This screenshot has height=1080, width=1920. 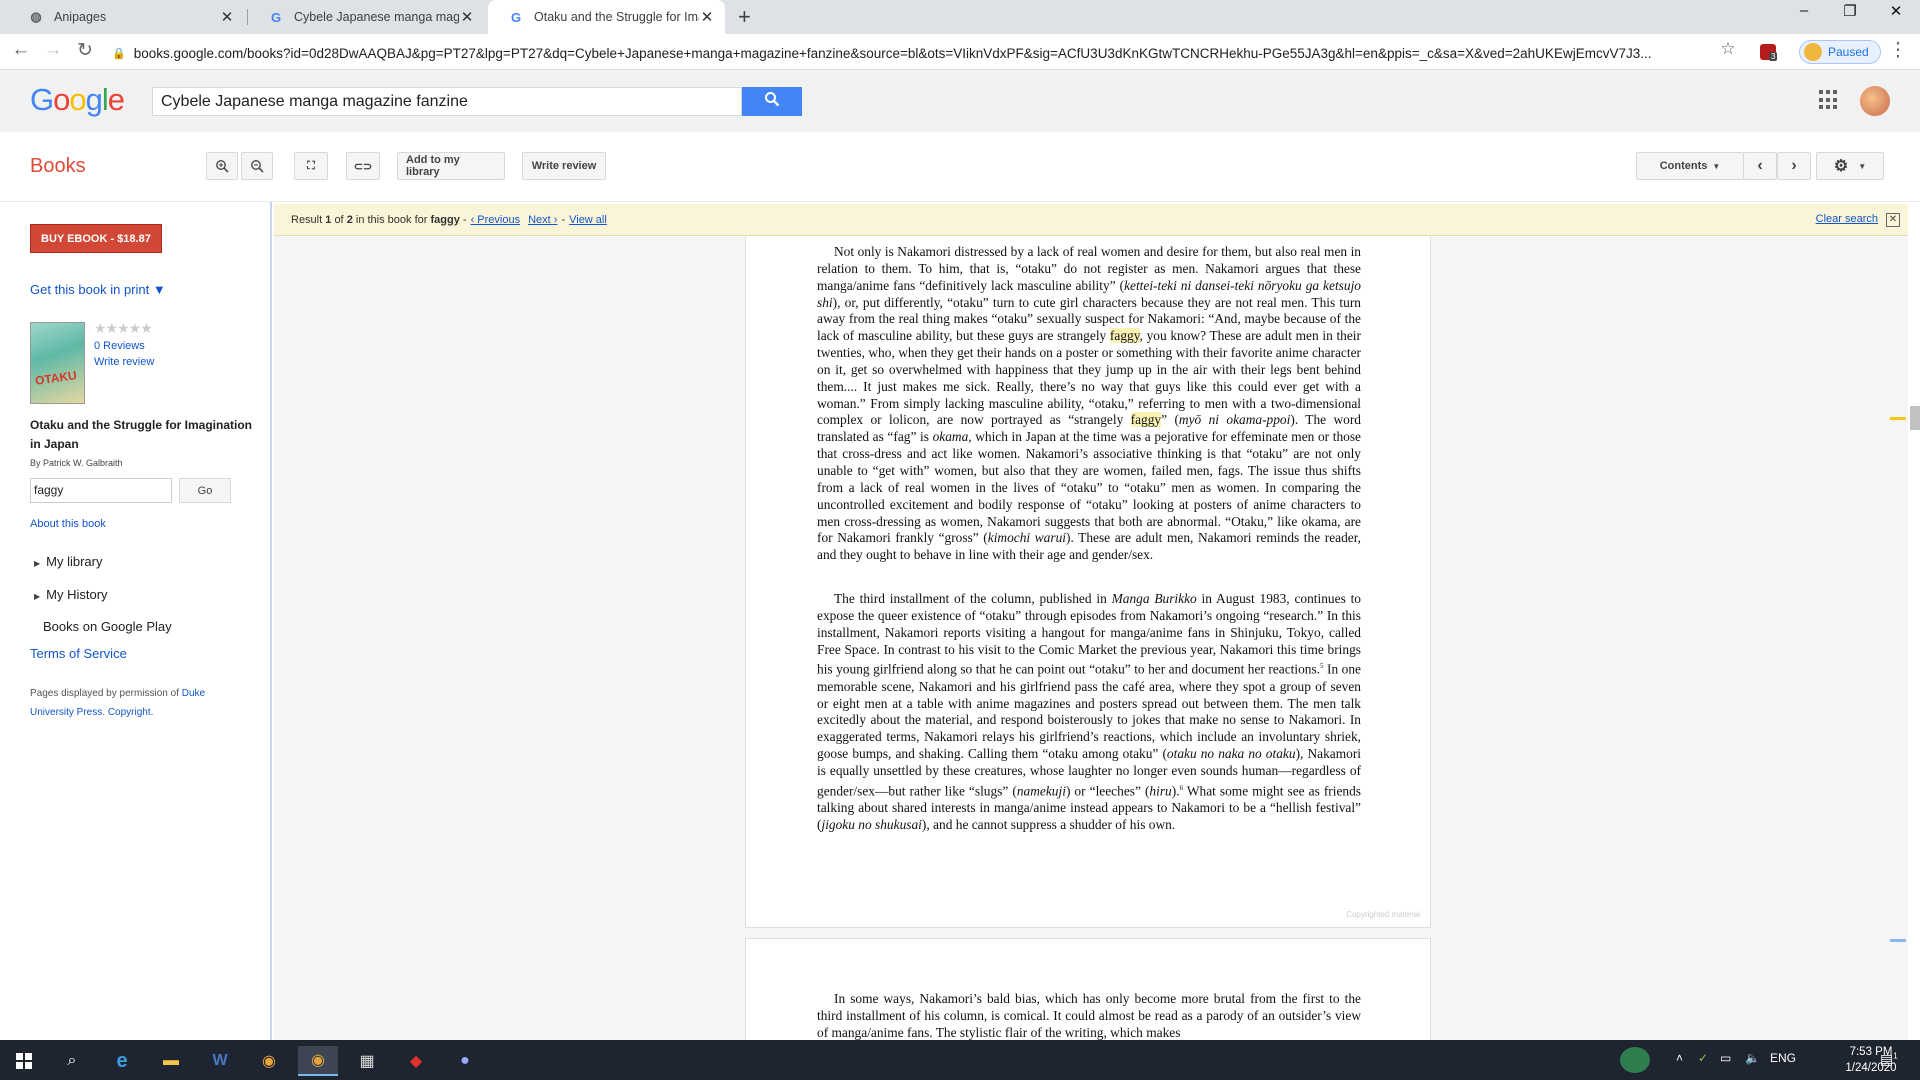 I want to click on go-button: Go, so click(x=205, y=490).